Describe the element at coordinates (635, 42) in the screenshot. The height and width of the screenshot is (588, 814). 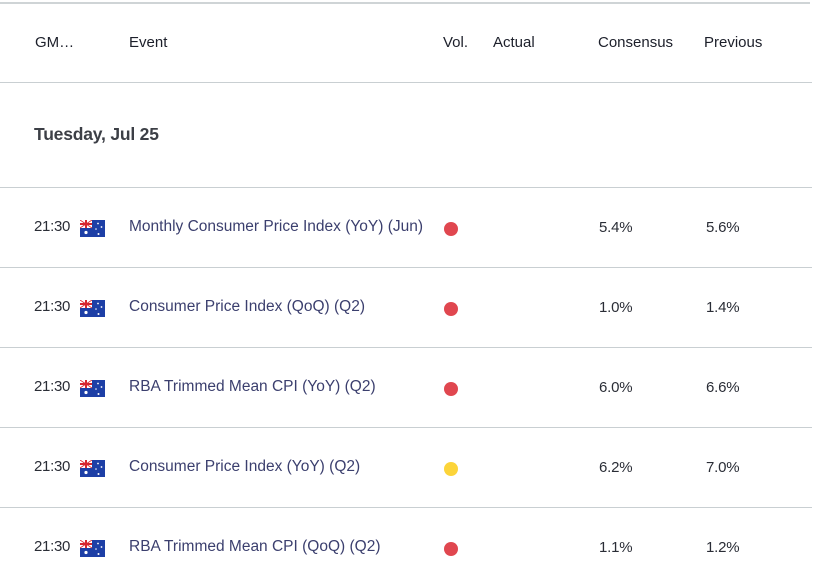
I see `column-header-consensus: Consensus` at that location.